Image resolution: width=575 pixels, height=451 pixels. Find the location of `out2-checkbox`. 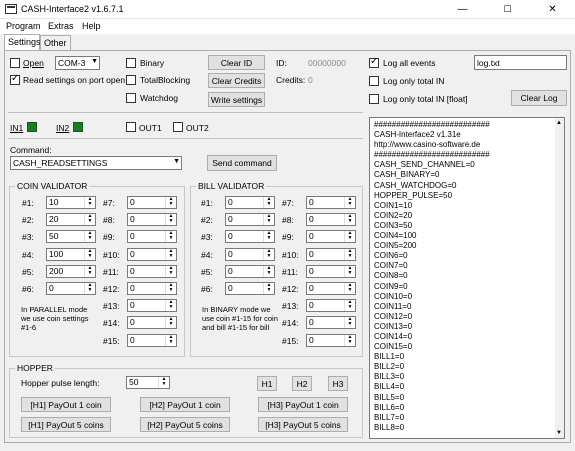

out2-checkbox is located at coordinates (178, 127).